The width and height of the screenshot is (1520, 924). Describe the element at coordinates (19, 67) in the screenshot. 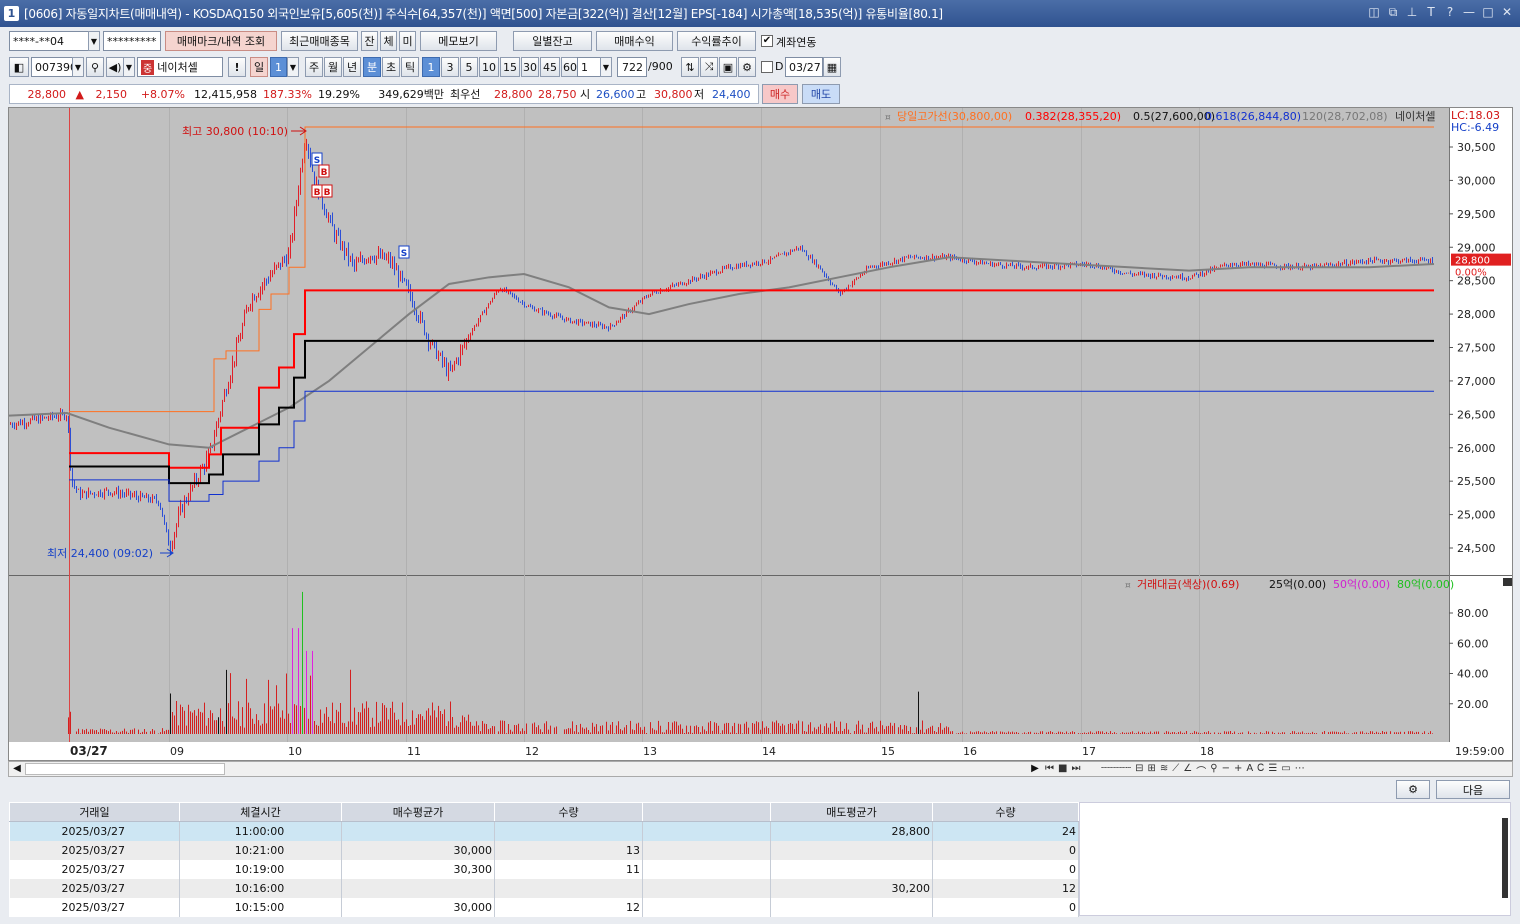

I see `panel-toggle-icon: ◧` at that location.